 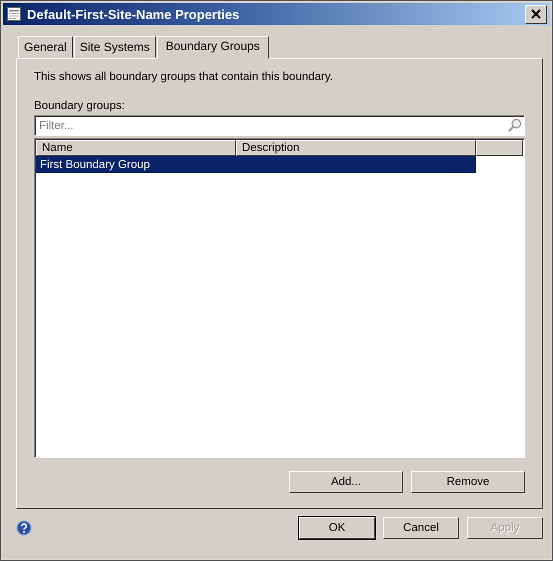 I want to click on column-header, so click(x=499, y=148).